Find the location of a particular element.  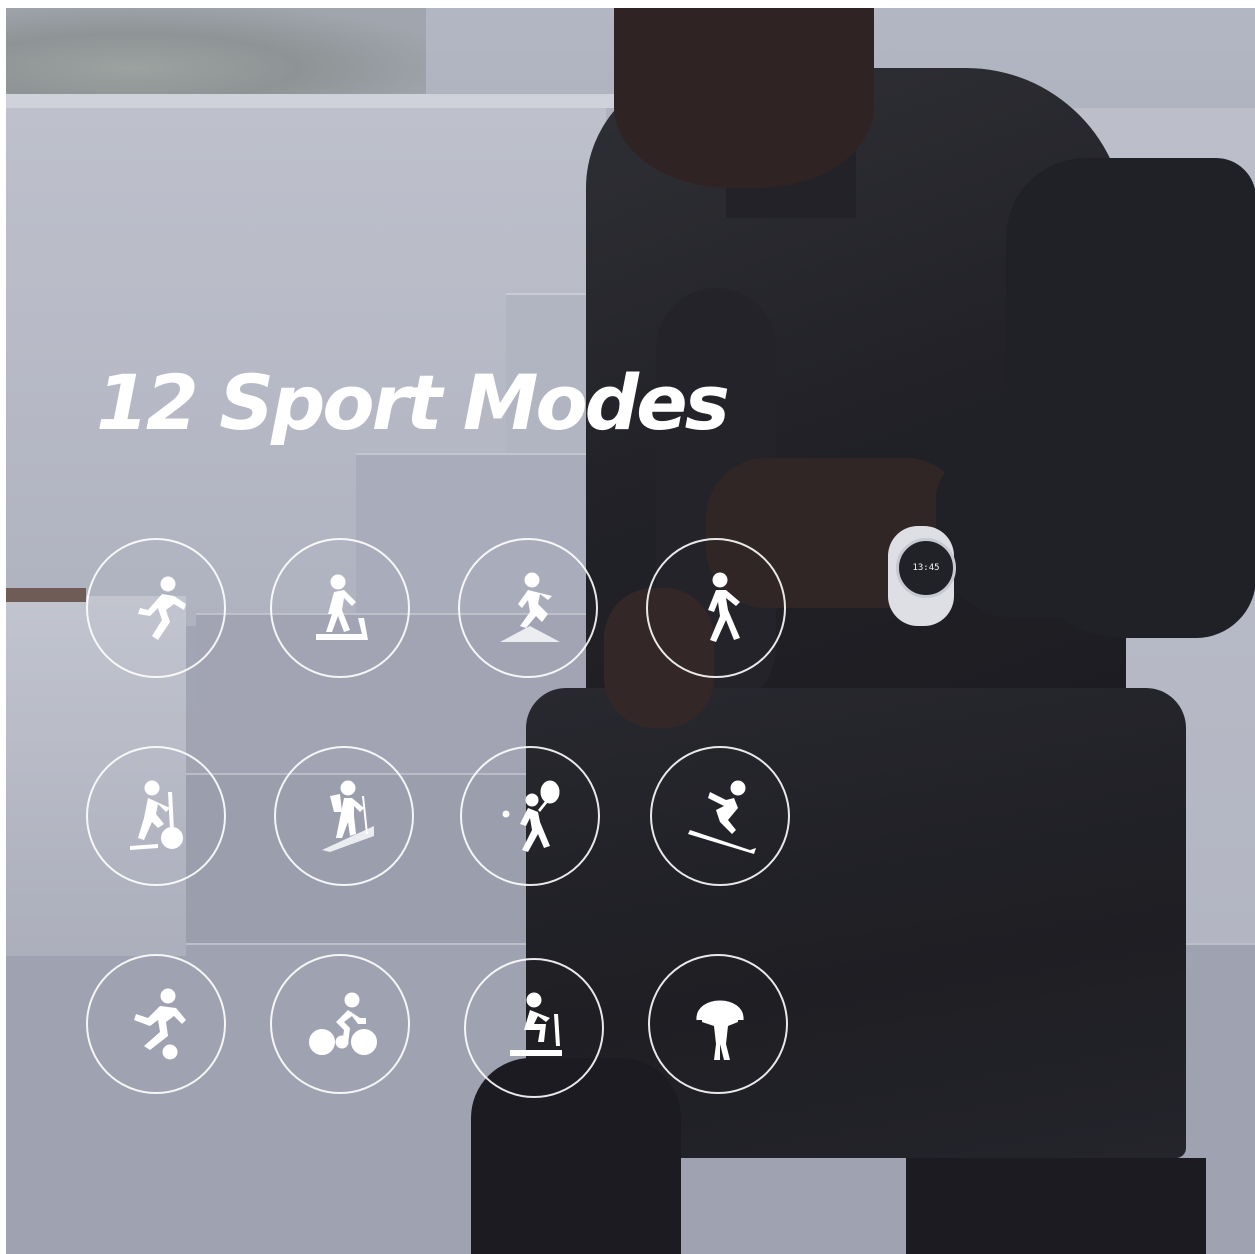

trail-running-icon is located at coordinates (530, 607).